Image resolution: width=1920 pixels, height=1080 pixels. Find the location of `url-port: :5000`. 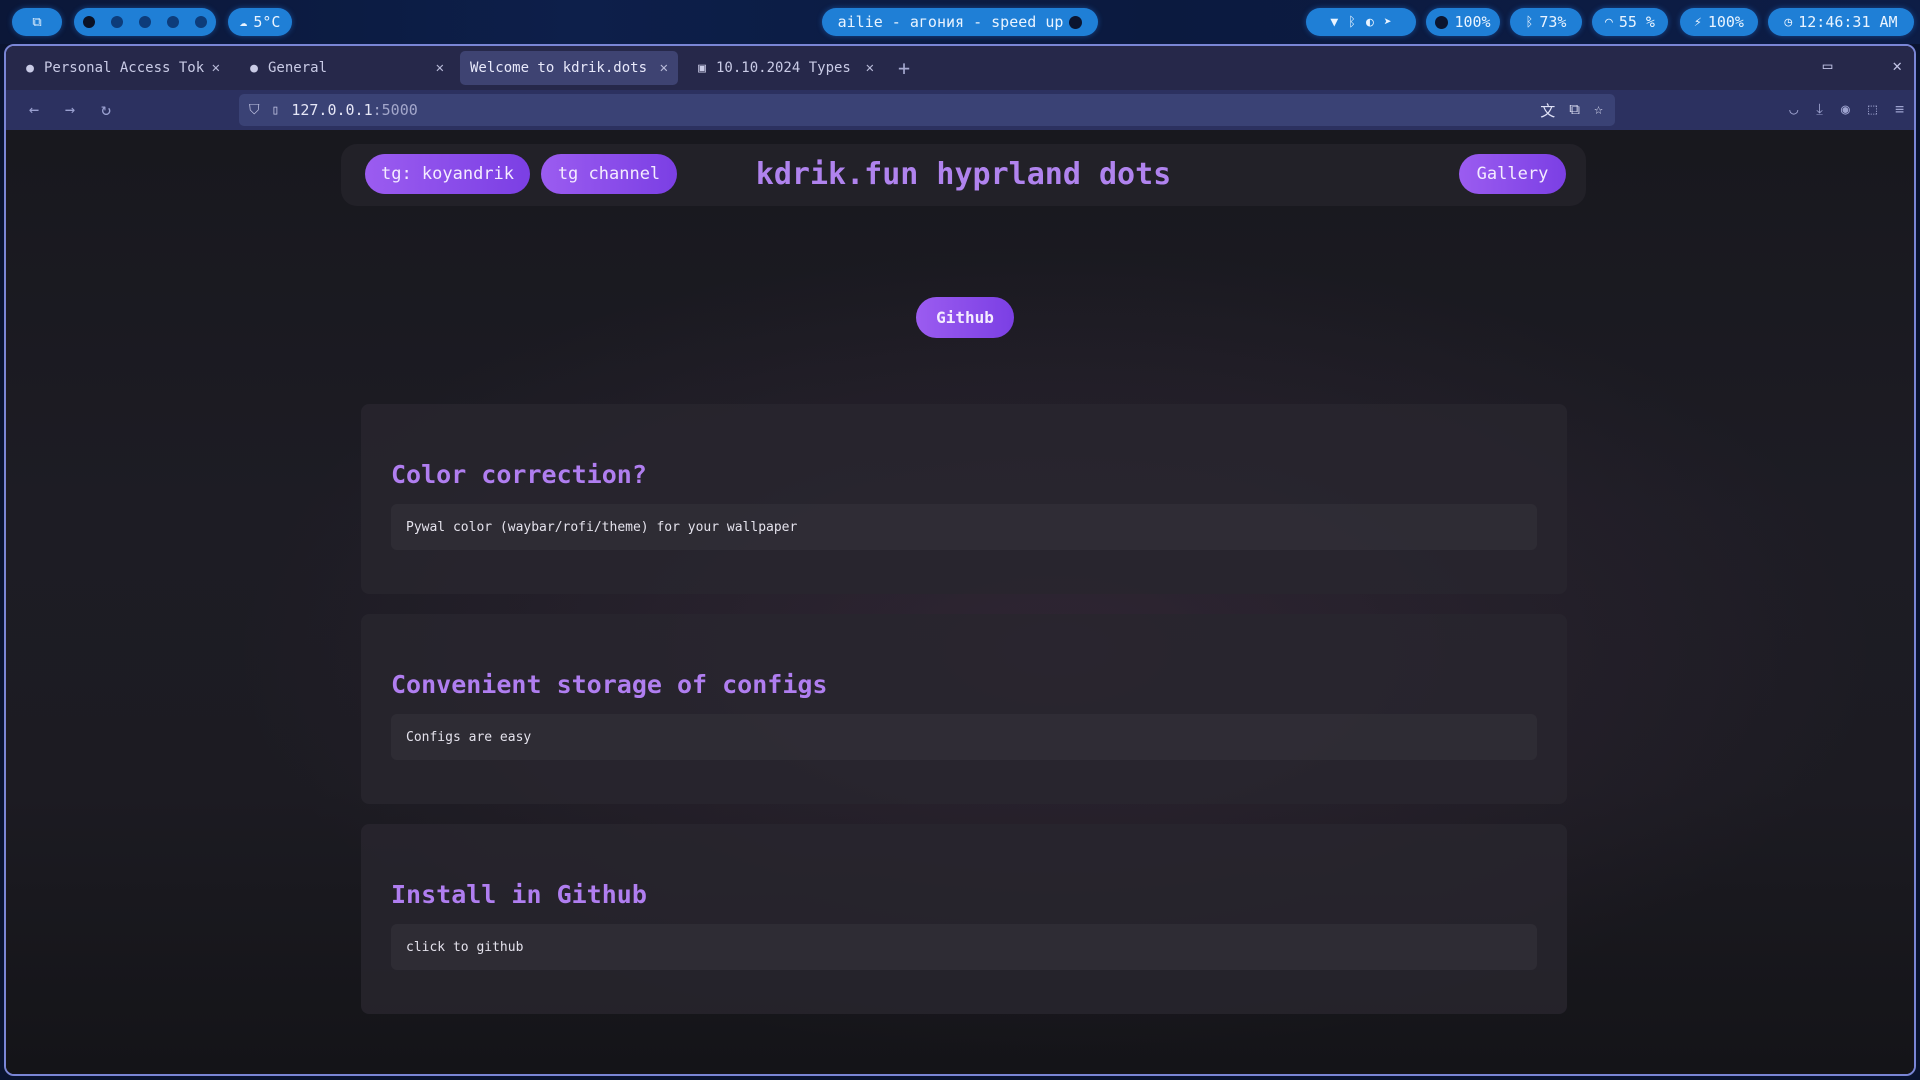

url-port: :5000 is located at coordinates (395, 110).